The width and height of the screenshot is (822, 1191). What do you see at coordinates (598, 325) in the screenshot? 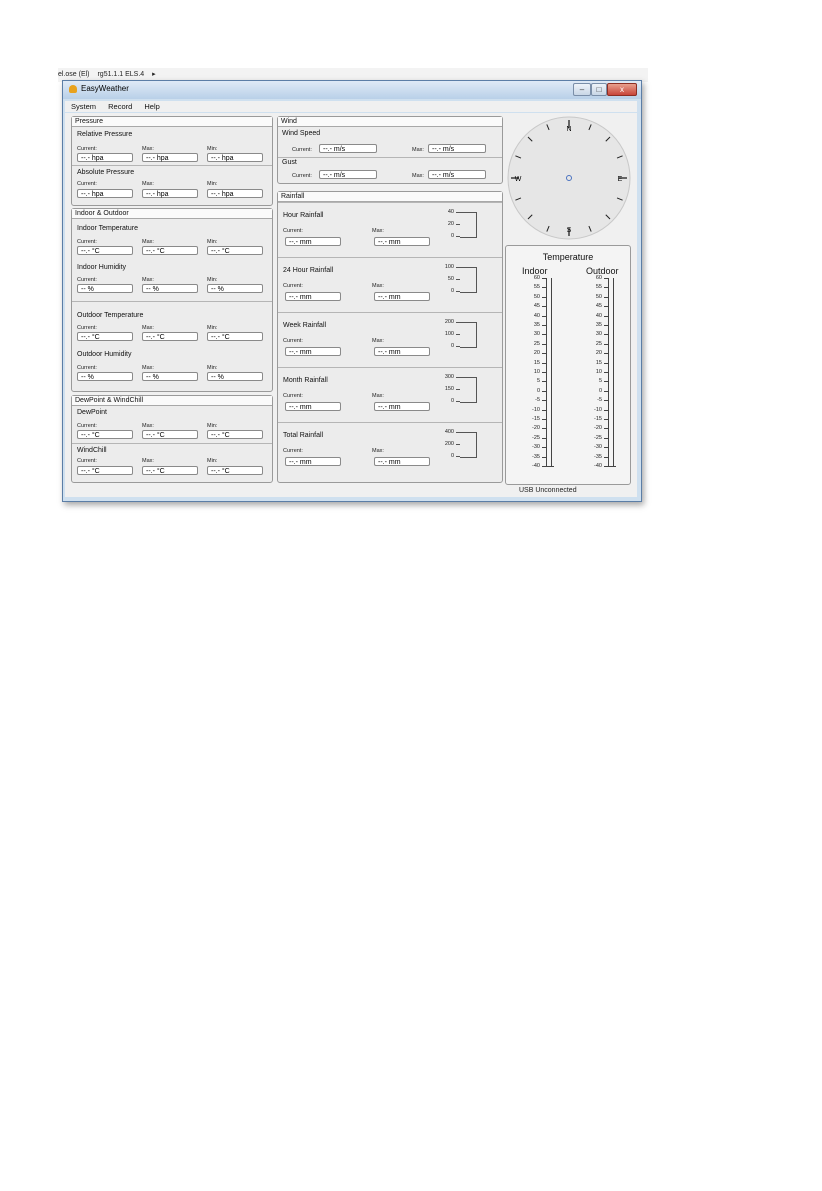
I see `temp-tick-label: 35` at bounding box center [598, 325].